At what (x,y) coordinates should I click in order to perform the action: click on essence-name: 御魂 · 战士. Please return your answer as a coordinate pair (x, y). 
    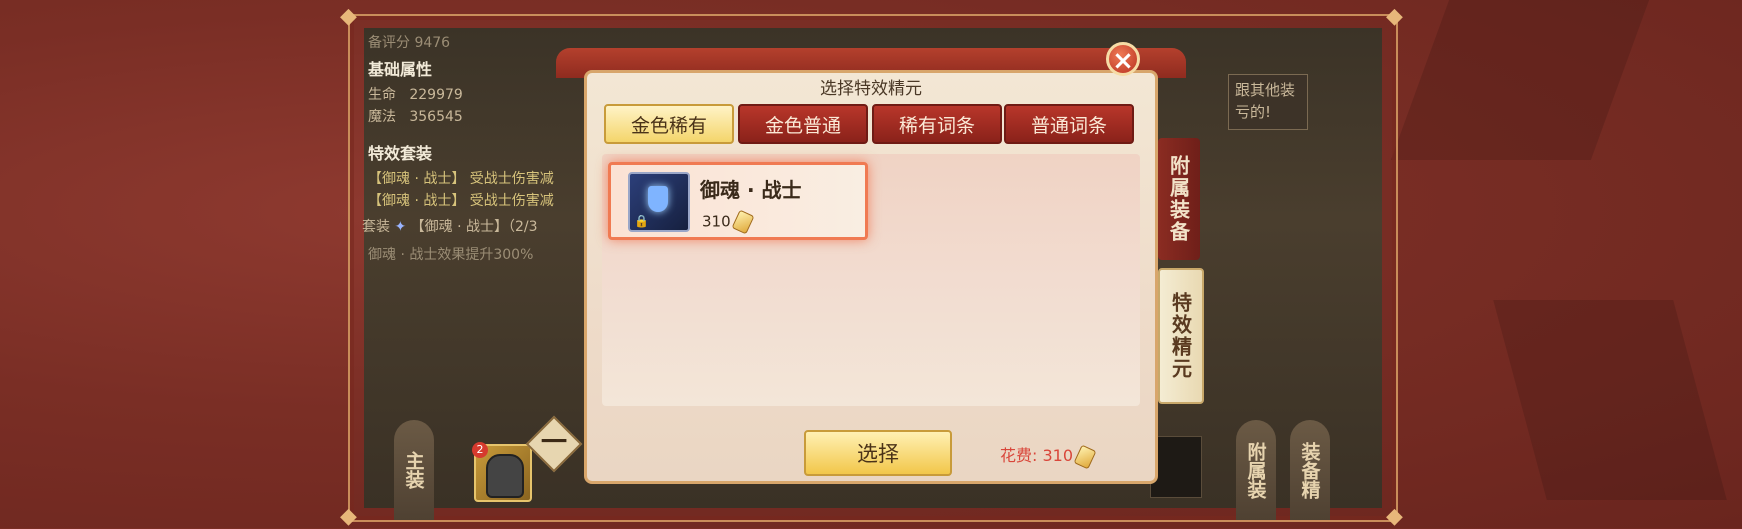
    Looking at the image, I should click on (751, 190).